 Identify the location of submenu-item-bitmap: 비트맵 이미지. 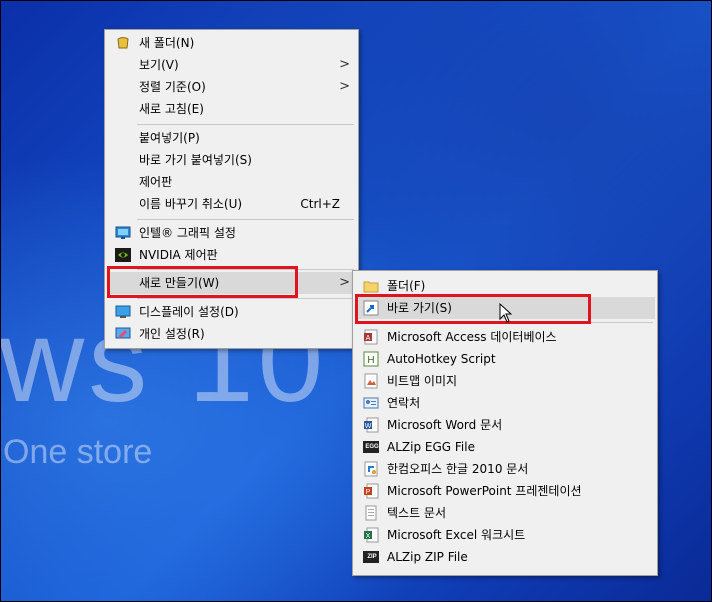
(505, 381).